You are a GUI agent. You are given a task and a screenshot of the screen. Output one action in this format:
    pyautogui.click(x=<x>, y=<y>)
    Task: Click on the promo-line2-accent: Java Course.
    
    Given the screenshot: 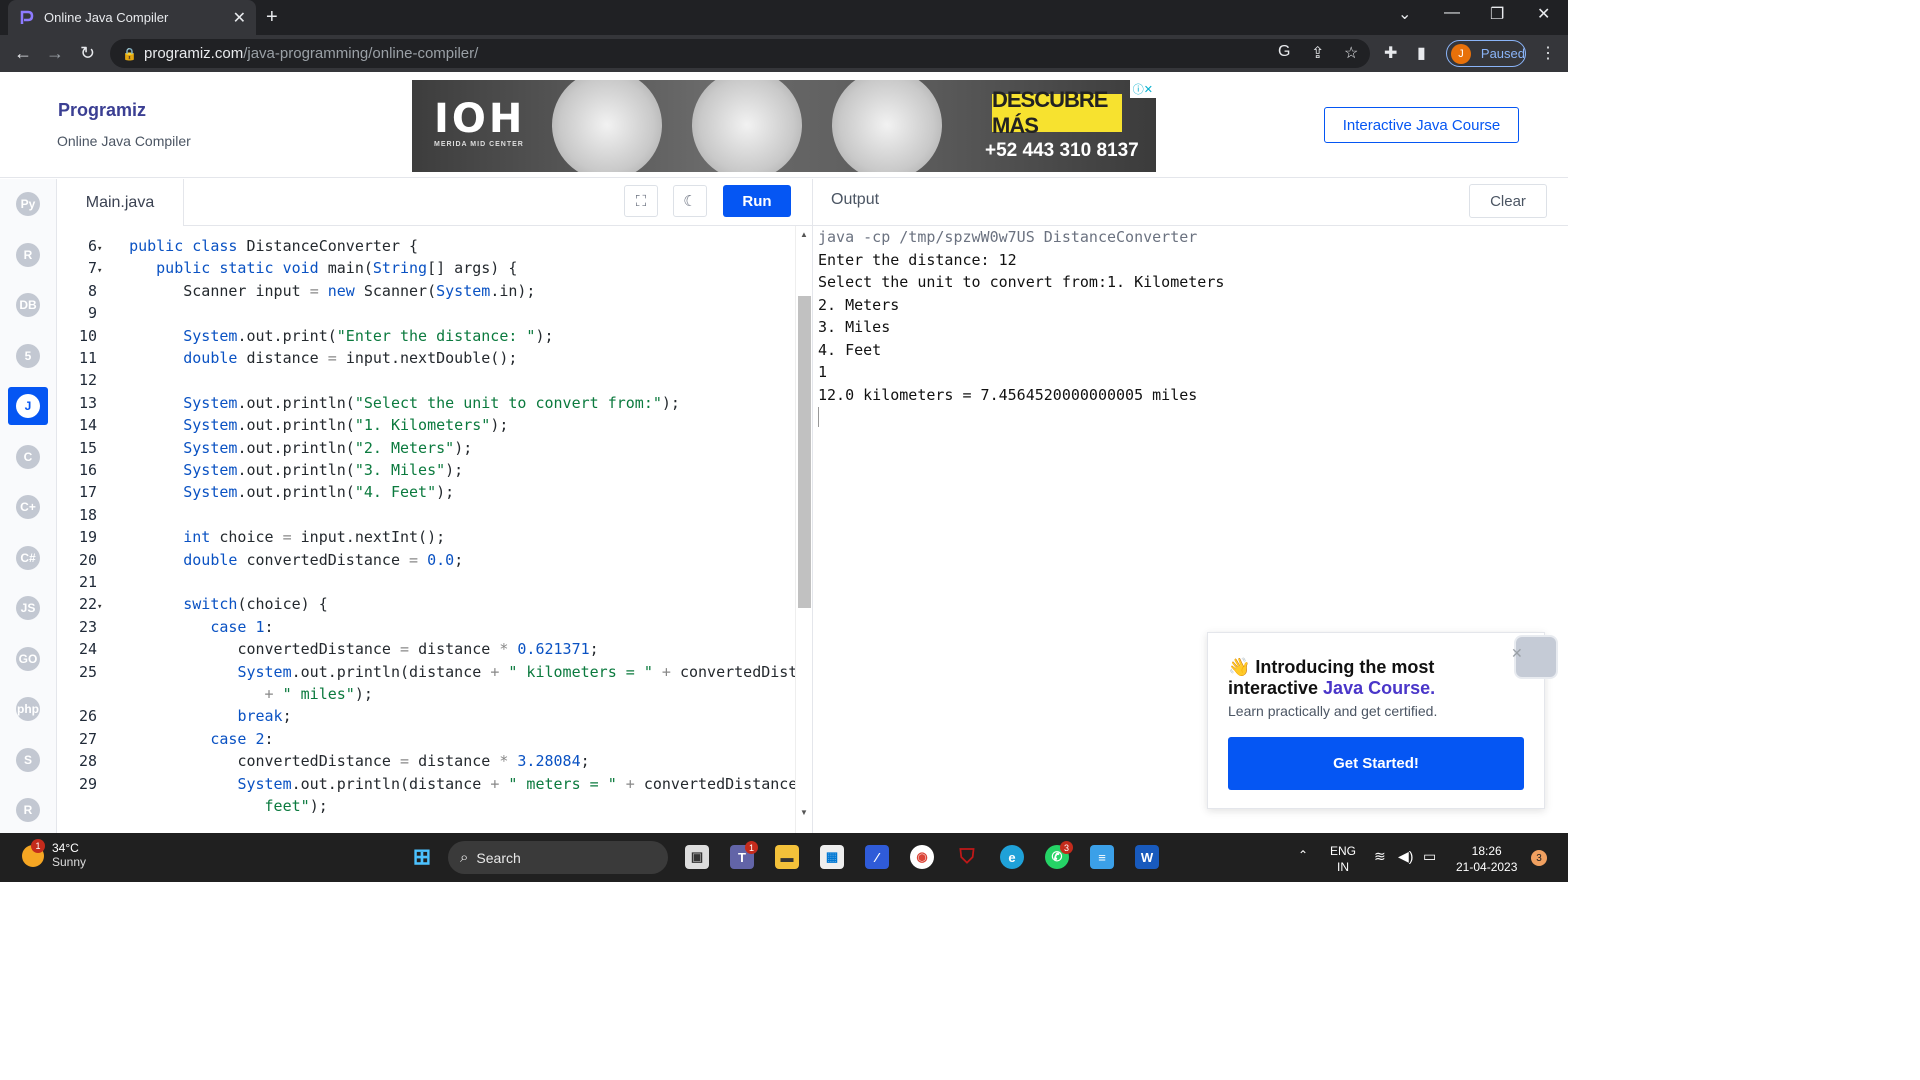 What is the action you would take?
    pyautogui.click(x=1379, y=688)
    